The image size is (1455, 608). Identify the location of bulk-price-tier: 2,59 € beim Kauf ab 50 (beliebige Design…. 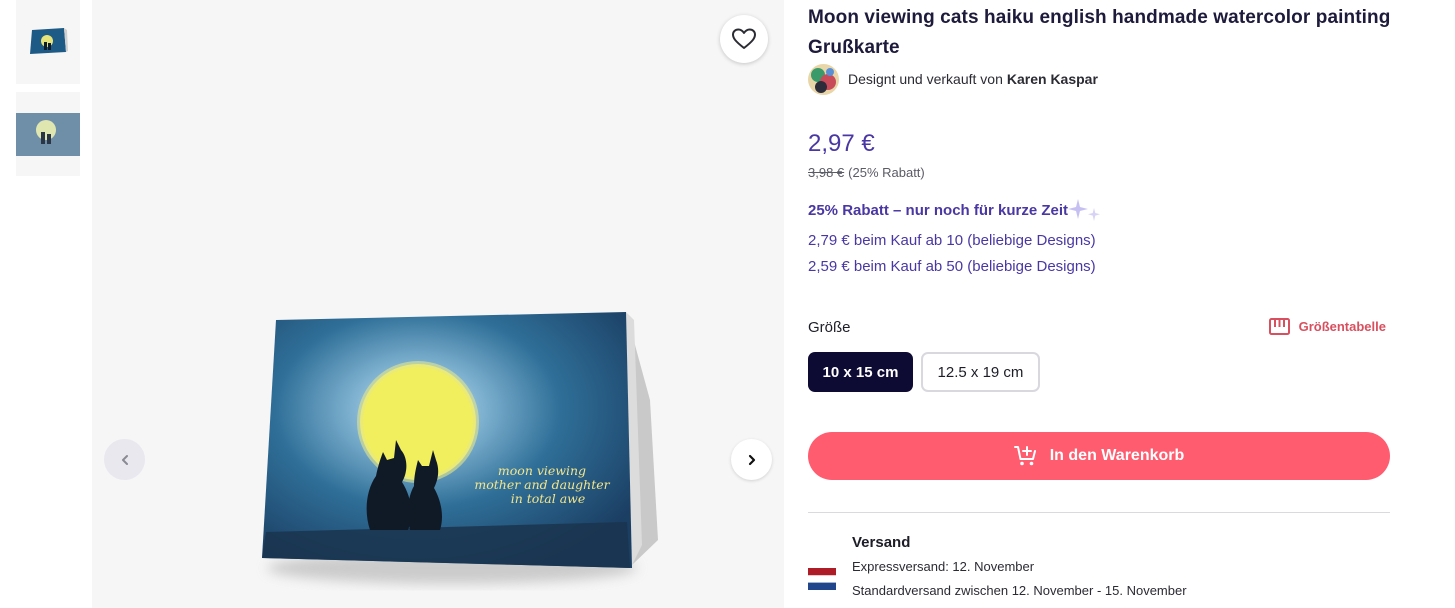
(952, 266).